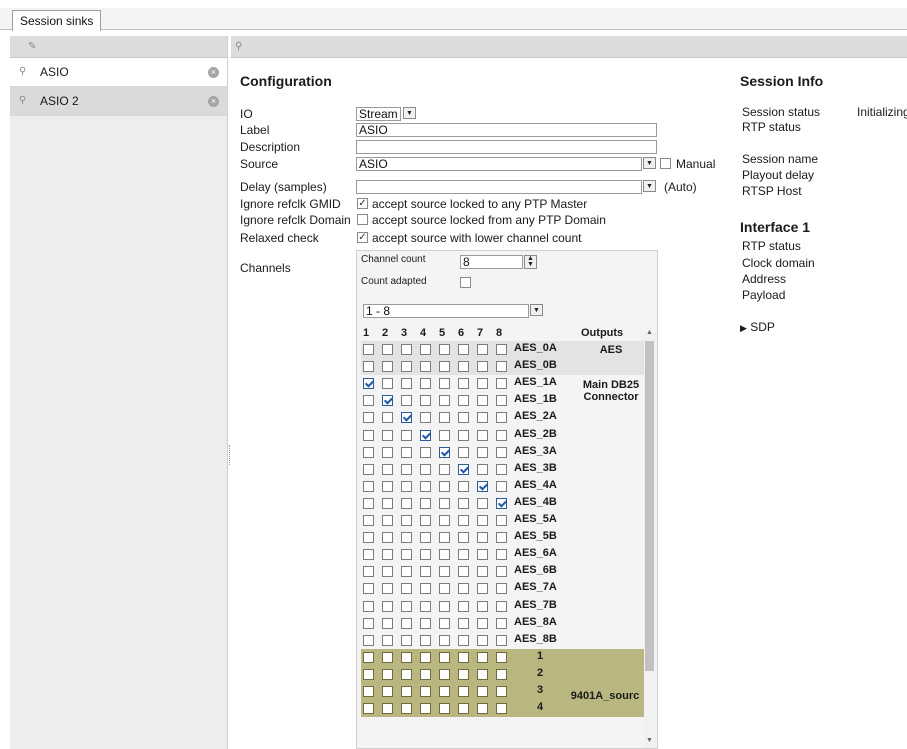 Image resolution: width=907 pixels, height=749 pixels. What do you see at coordinates (506, 130) in the screenshot?
I see `label-input: ASIO` at bounding box center [506, 130].